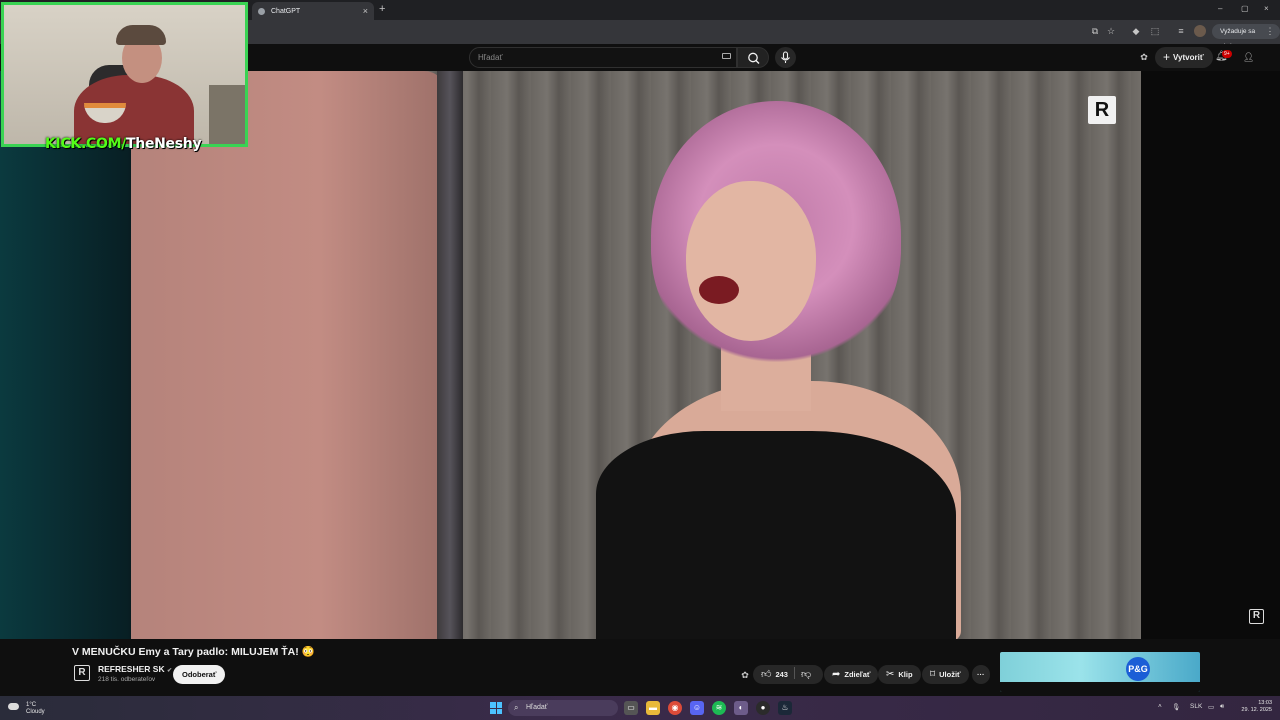  What do you see at coordinates (1167, 57) in the screenshot?
I see `plus-icon: +` at bounding box center [1167, 57].